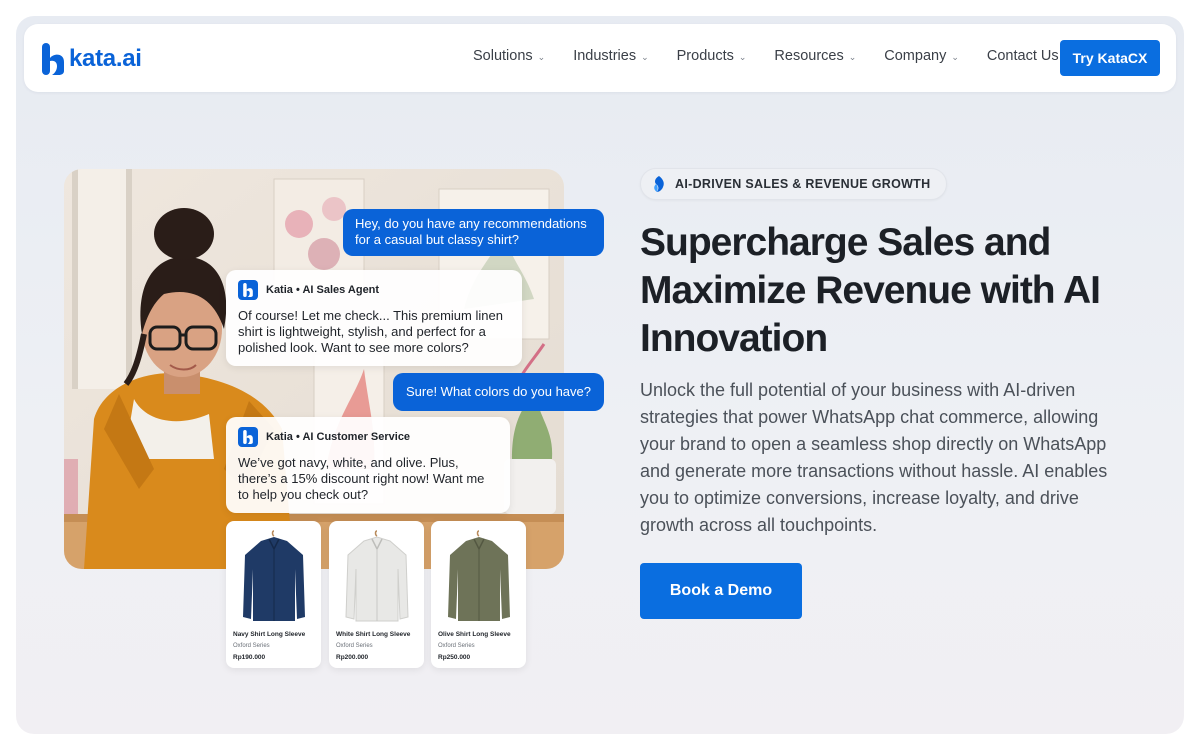 The width and height of the screenshot is (1200, 750). Describe the element at coordinates (454, 657) in the screenshot. I see `product-price: Rp250.000` at that location.